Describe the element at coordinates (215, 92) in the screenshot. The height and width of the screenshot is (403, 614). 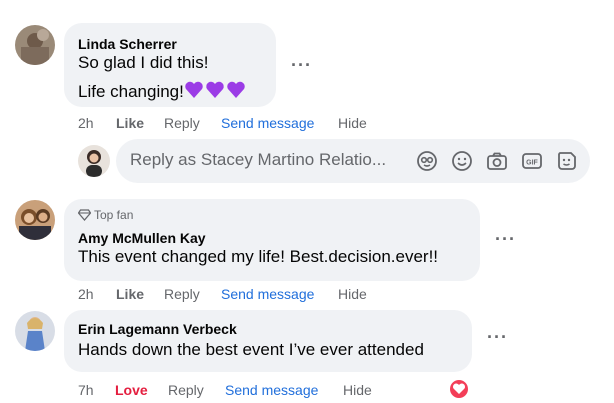
I see `purple-heart-icon` at that location.